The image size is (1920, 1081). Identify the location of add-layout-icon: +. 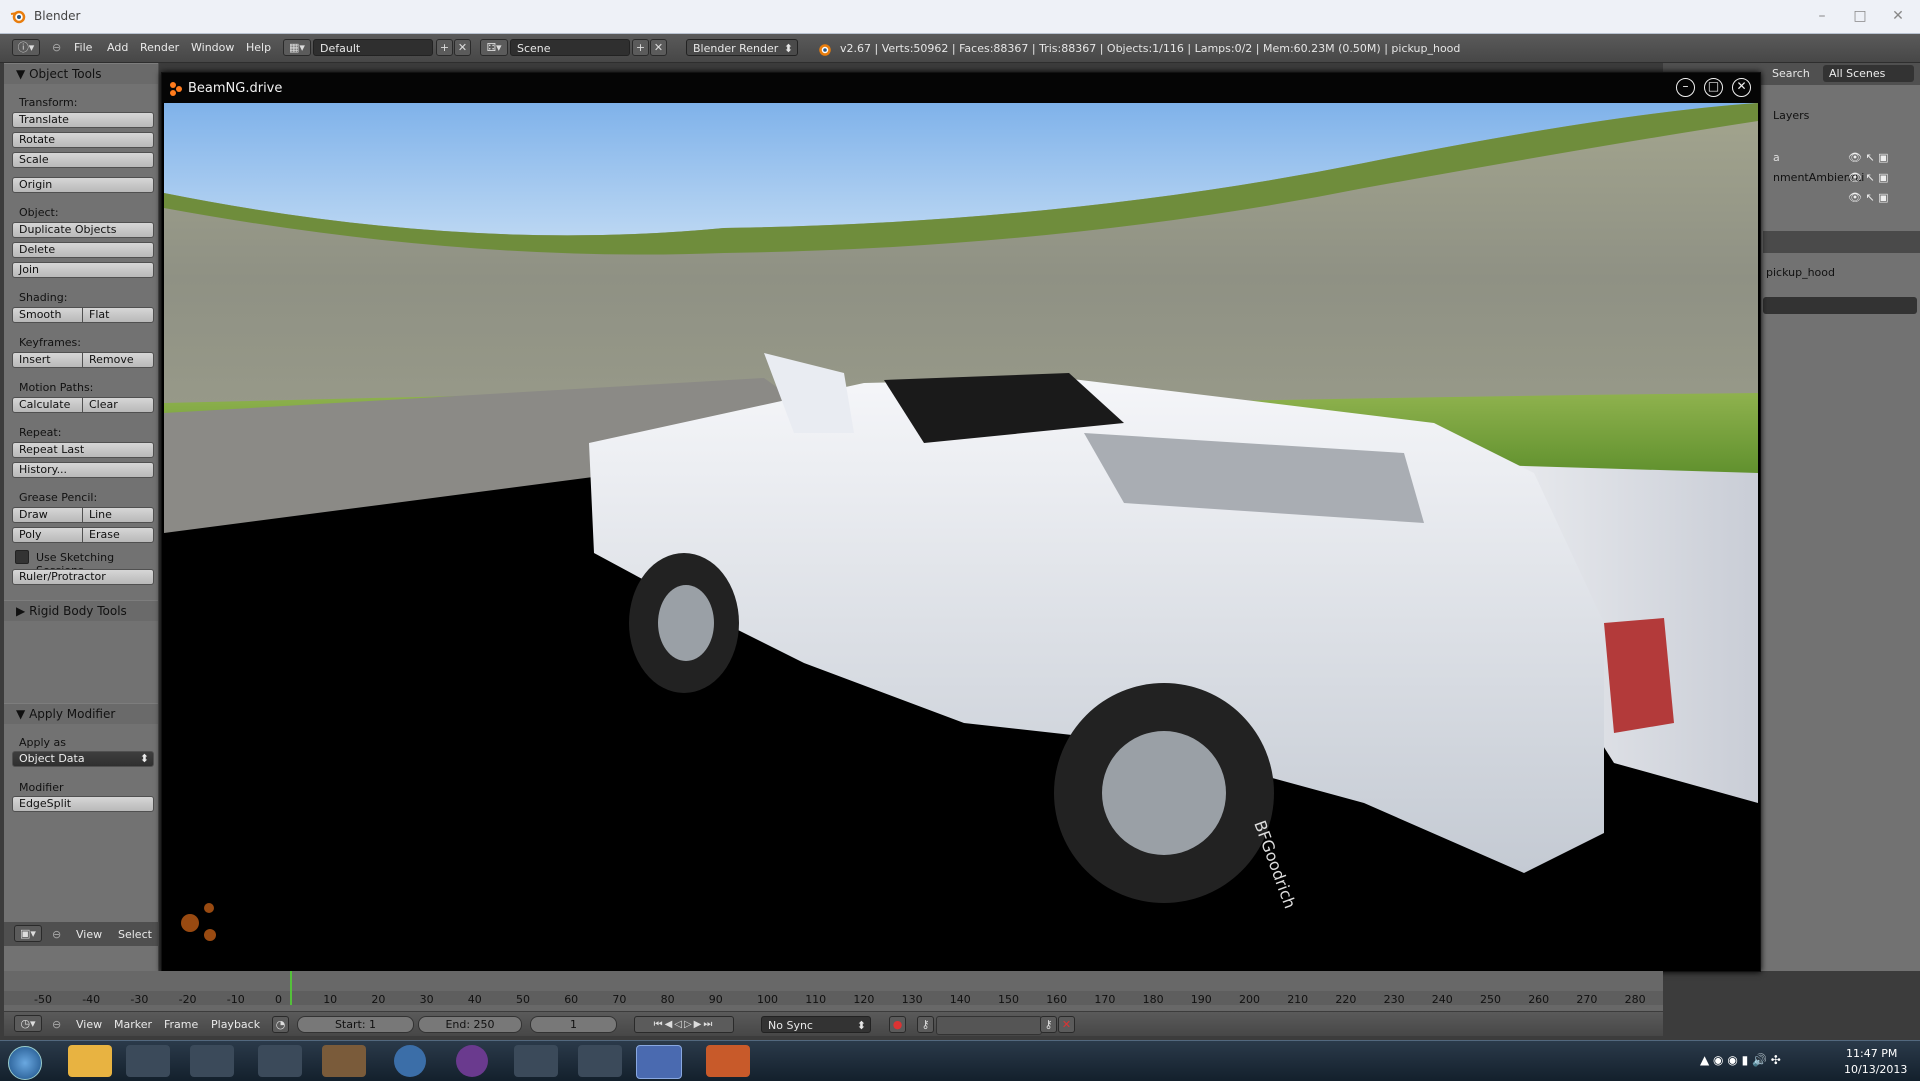
(444, 47).